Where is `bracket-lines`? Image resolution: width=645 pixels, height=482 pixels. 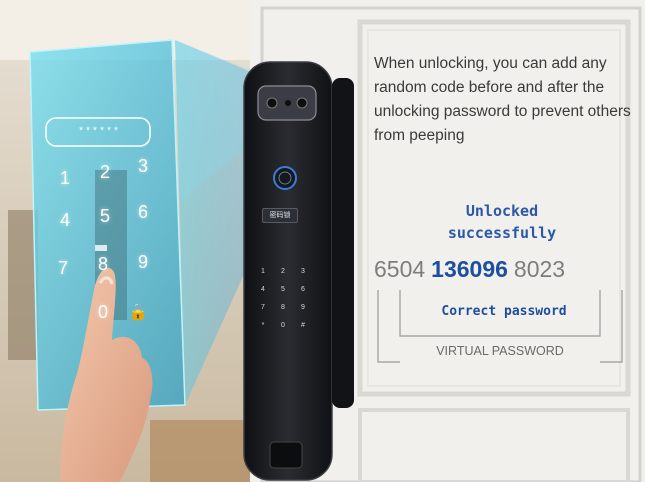 bracket-lines is located at coordinates (500, 326).